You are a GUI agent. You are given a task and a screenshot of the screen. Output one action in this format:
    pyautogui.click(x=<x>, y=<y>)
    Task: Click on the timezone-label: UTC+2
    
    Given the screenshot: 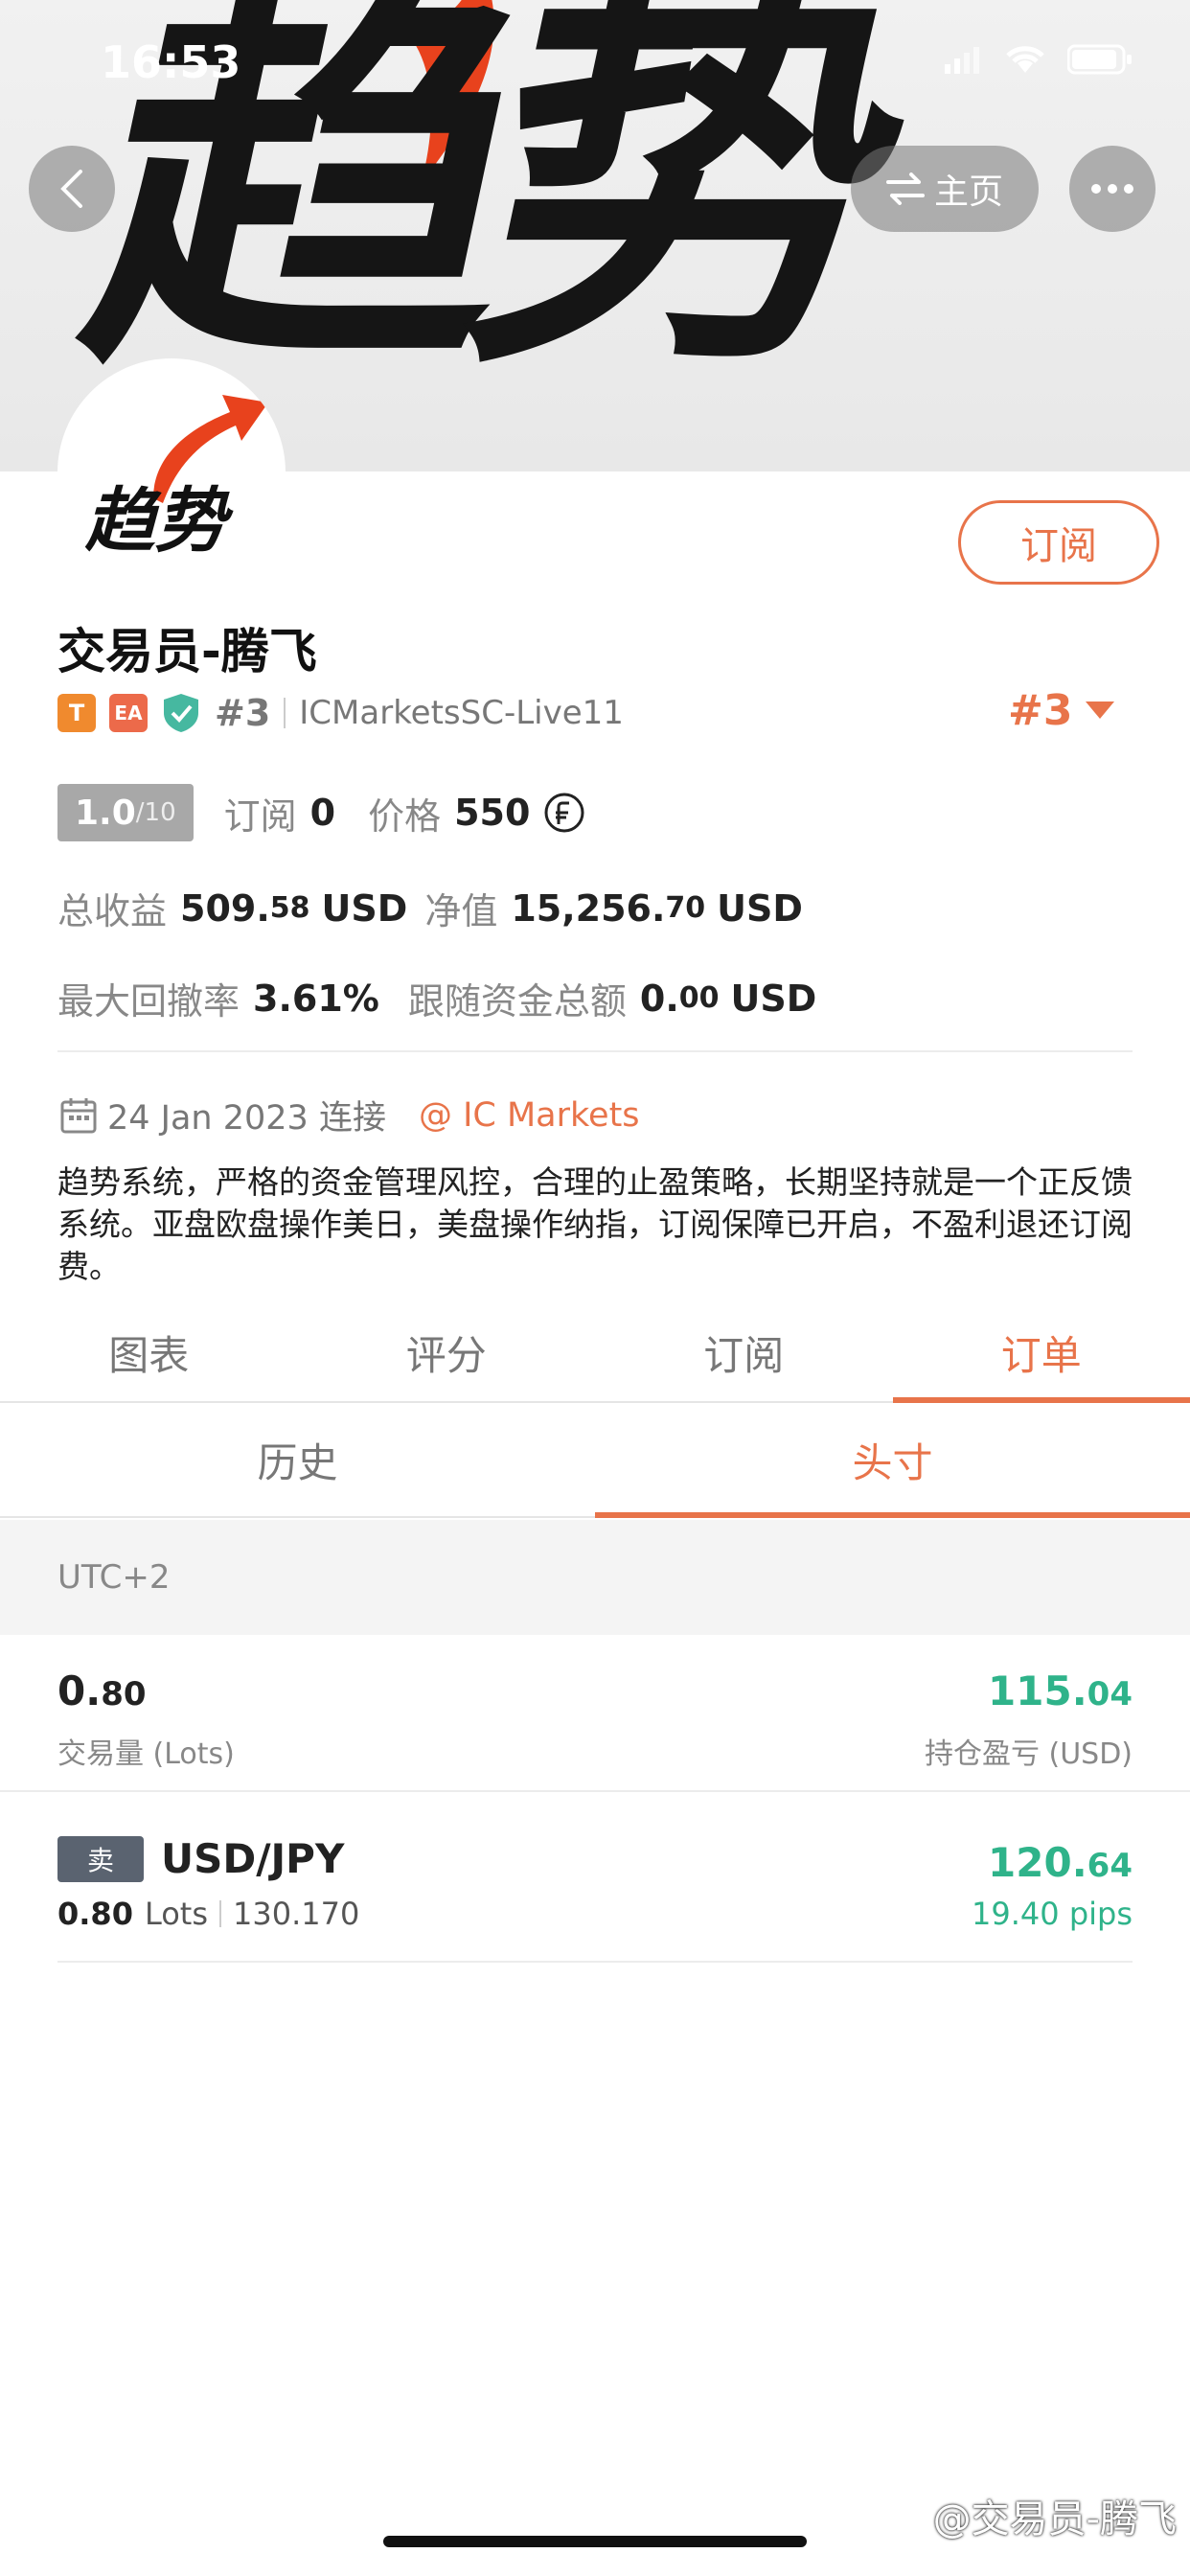 What is the action you would take?
    pyautogui.click(x=114, y=1577)
    